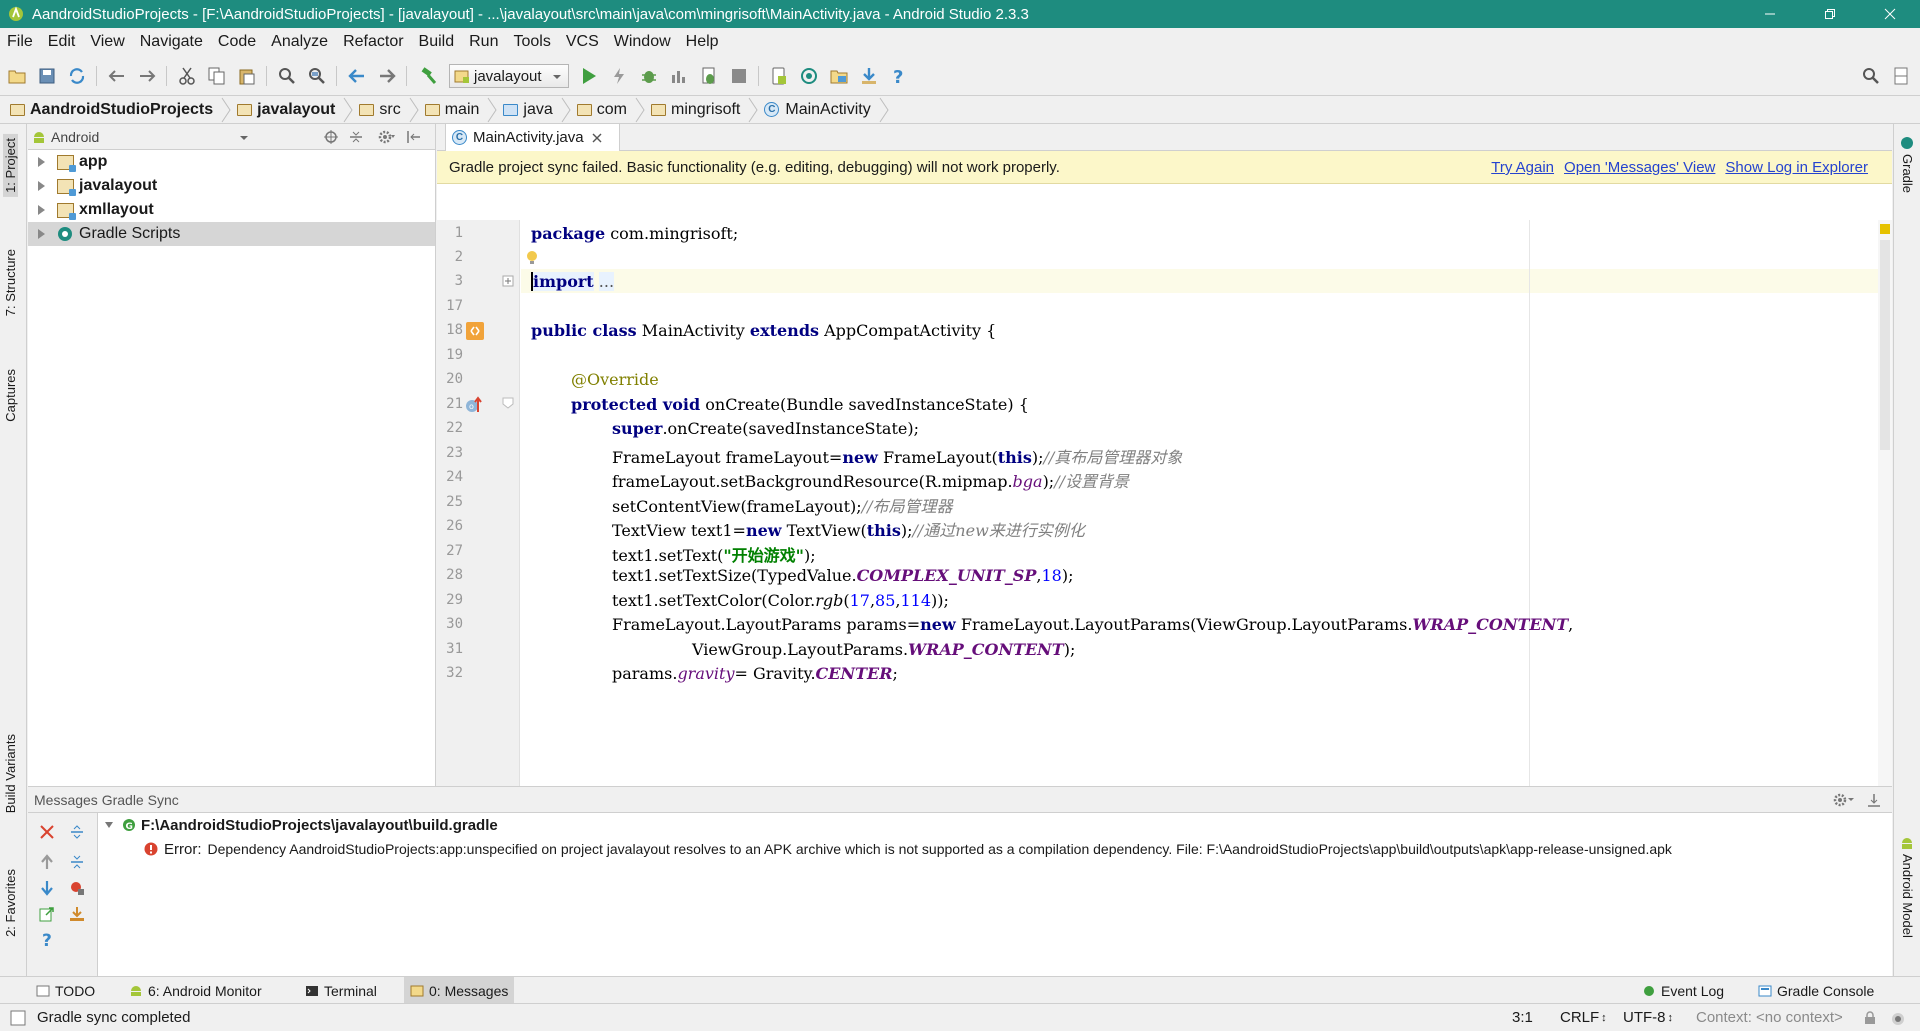  Describe the element at coordinates (389, 110) in the screenshot. I see `crumb-src: src` at that location.